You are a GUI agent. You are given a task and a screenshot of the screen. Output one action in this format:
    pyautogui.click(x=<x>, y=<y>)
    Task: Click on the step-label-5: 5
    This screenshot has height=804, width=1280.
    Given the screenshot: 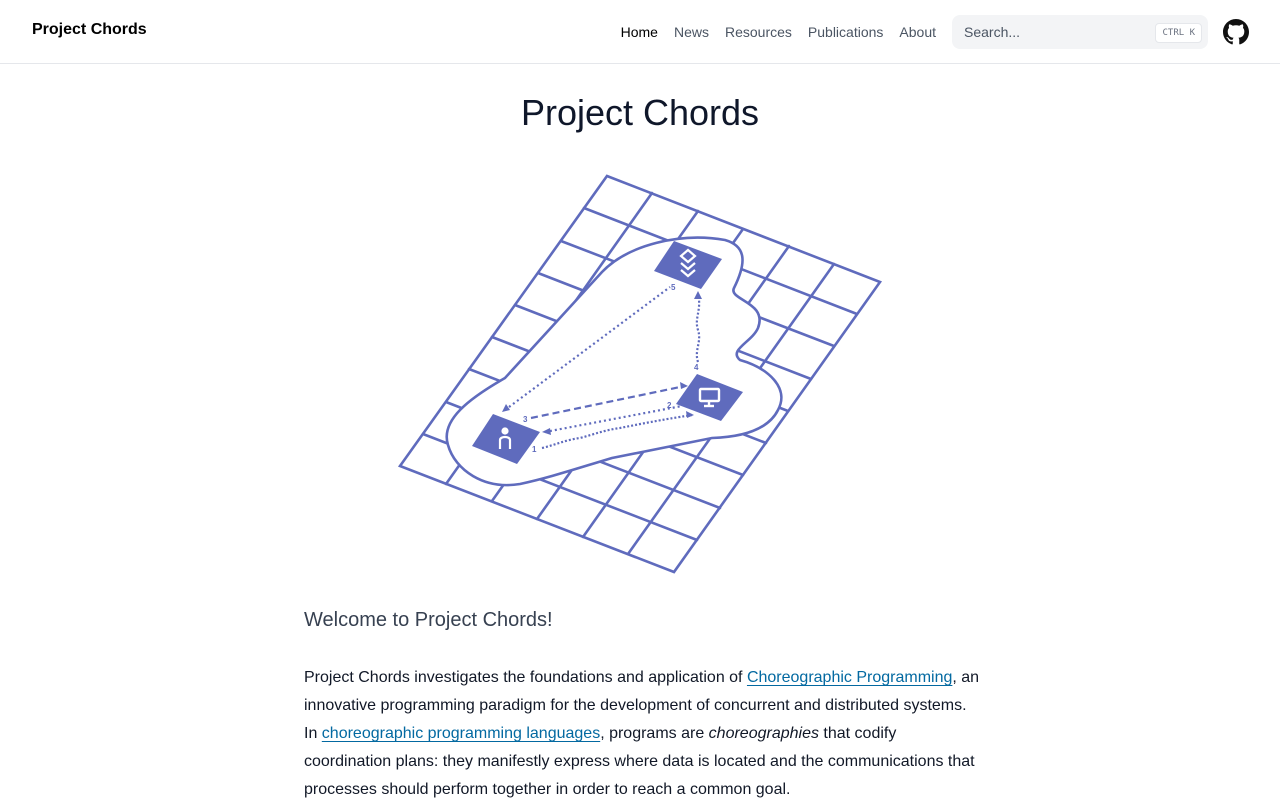 What is the action you would take?
    pyautogui.click(x=673, y=287)
    